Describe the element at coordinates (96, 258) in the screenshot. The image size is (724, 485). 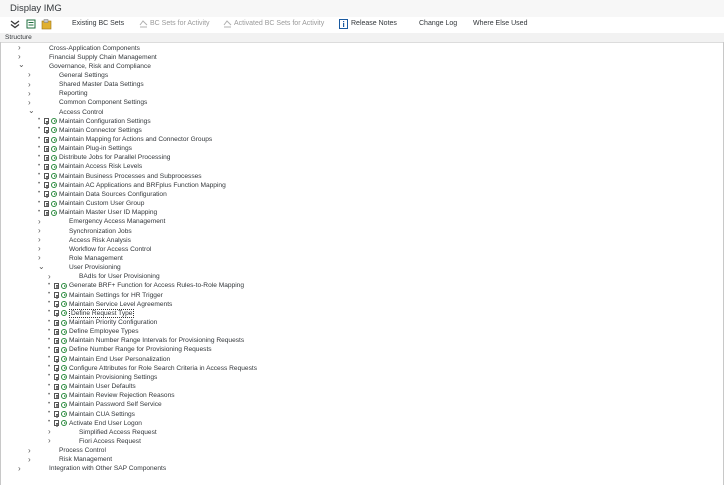
I see `tree-node-label: Role Management` at that location.